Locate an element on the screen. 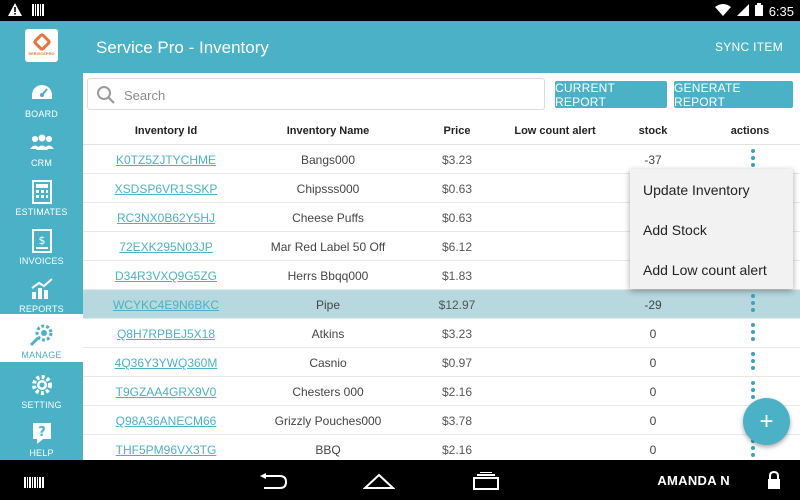 This screenshot has width=800, height=500. table-row: Q8H7RPBEJ5X18 Atkins $3.23 0 is located at coordinates (441, 333).